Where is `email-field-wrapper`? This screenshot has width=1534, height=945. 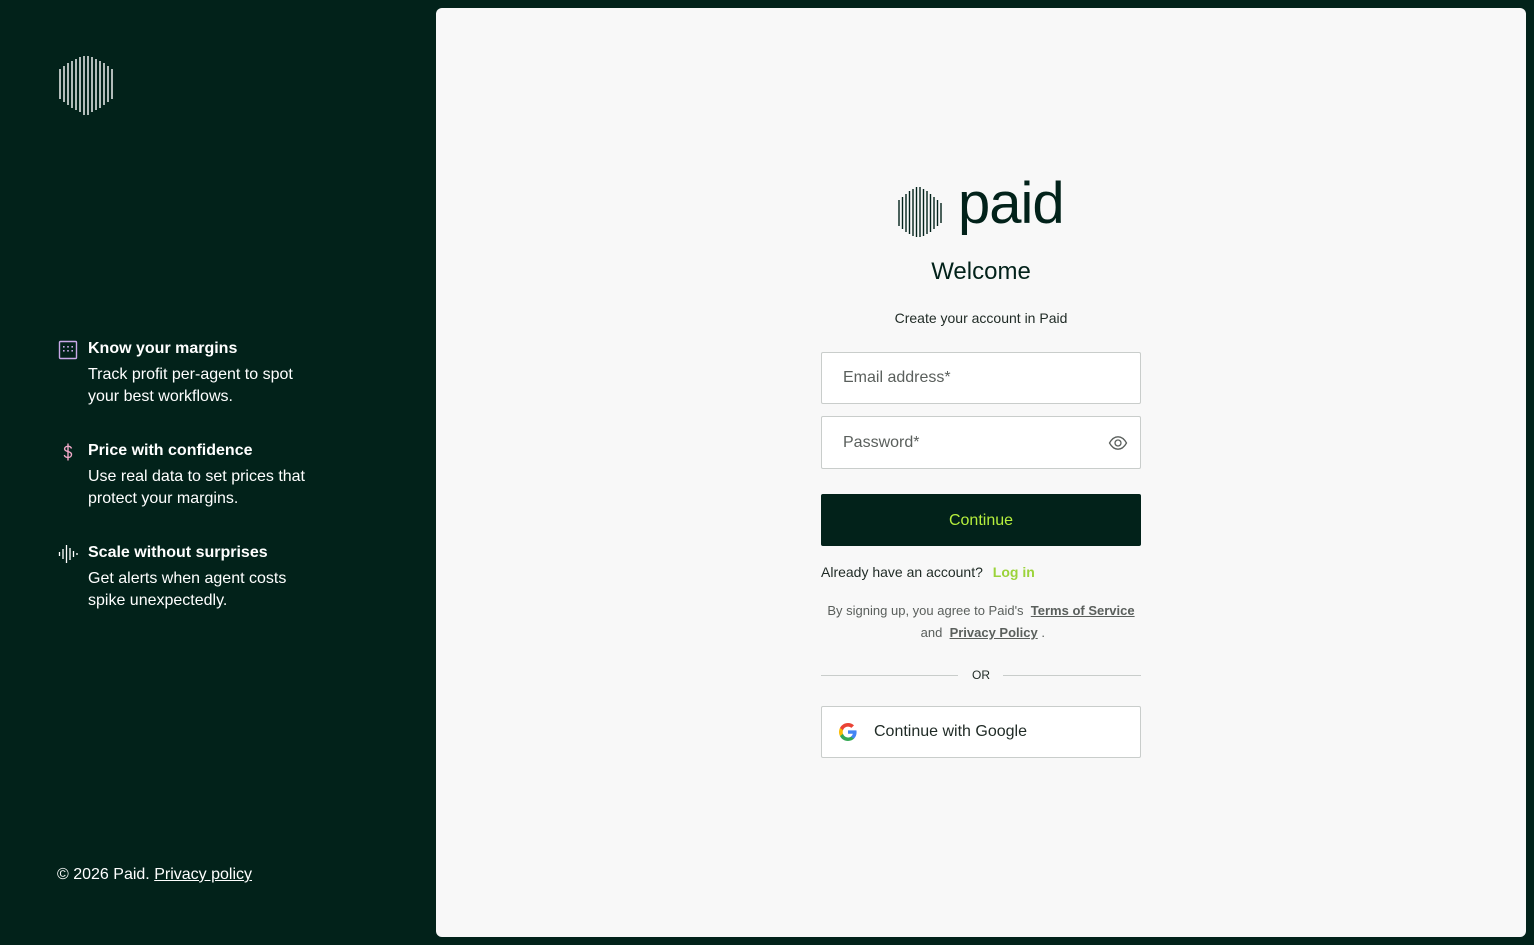
email-field-wrapper is located at coordinates (981, 378).